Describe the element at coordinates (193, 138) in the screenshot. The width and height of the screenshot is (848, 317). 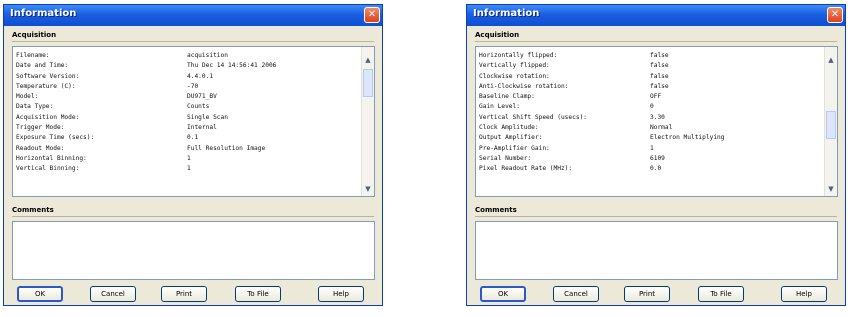
I see `row-value: 0.1` at that location.